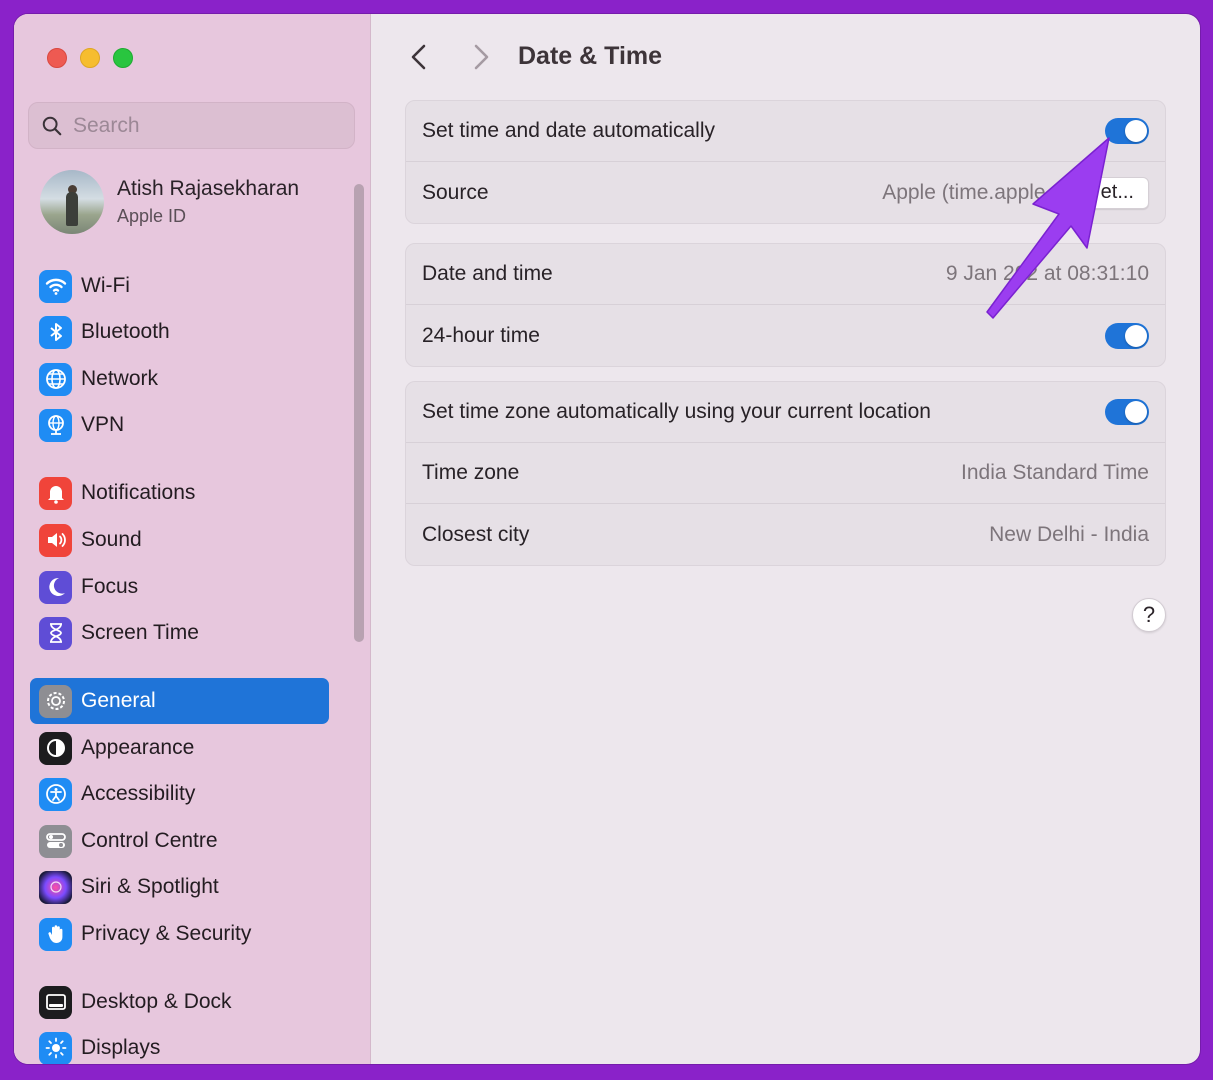 The image size is (1213, 1080). I want to click on hand-icon, so click(55, 934).